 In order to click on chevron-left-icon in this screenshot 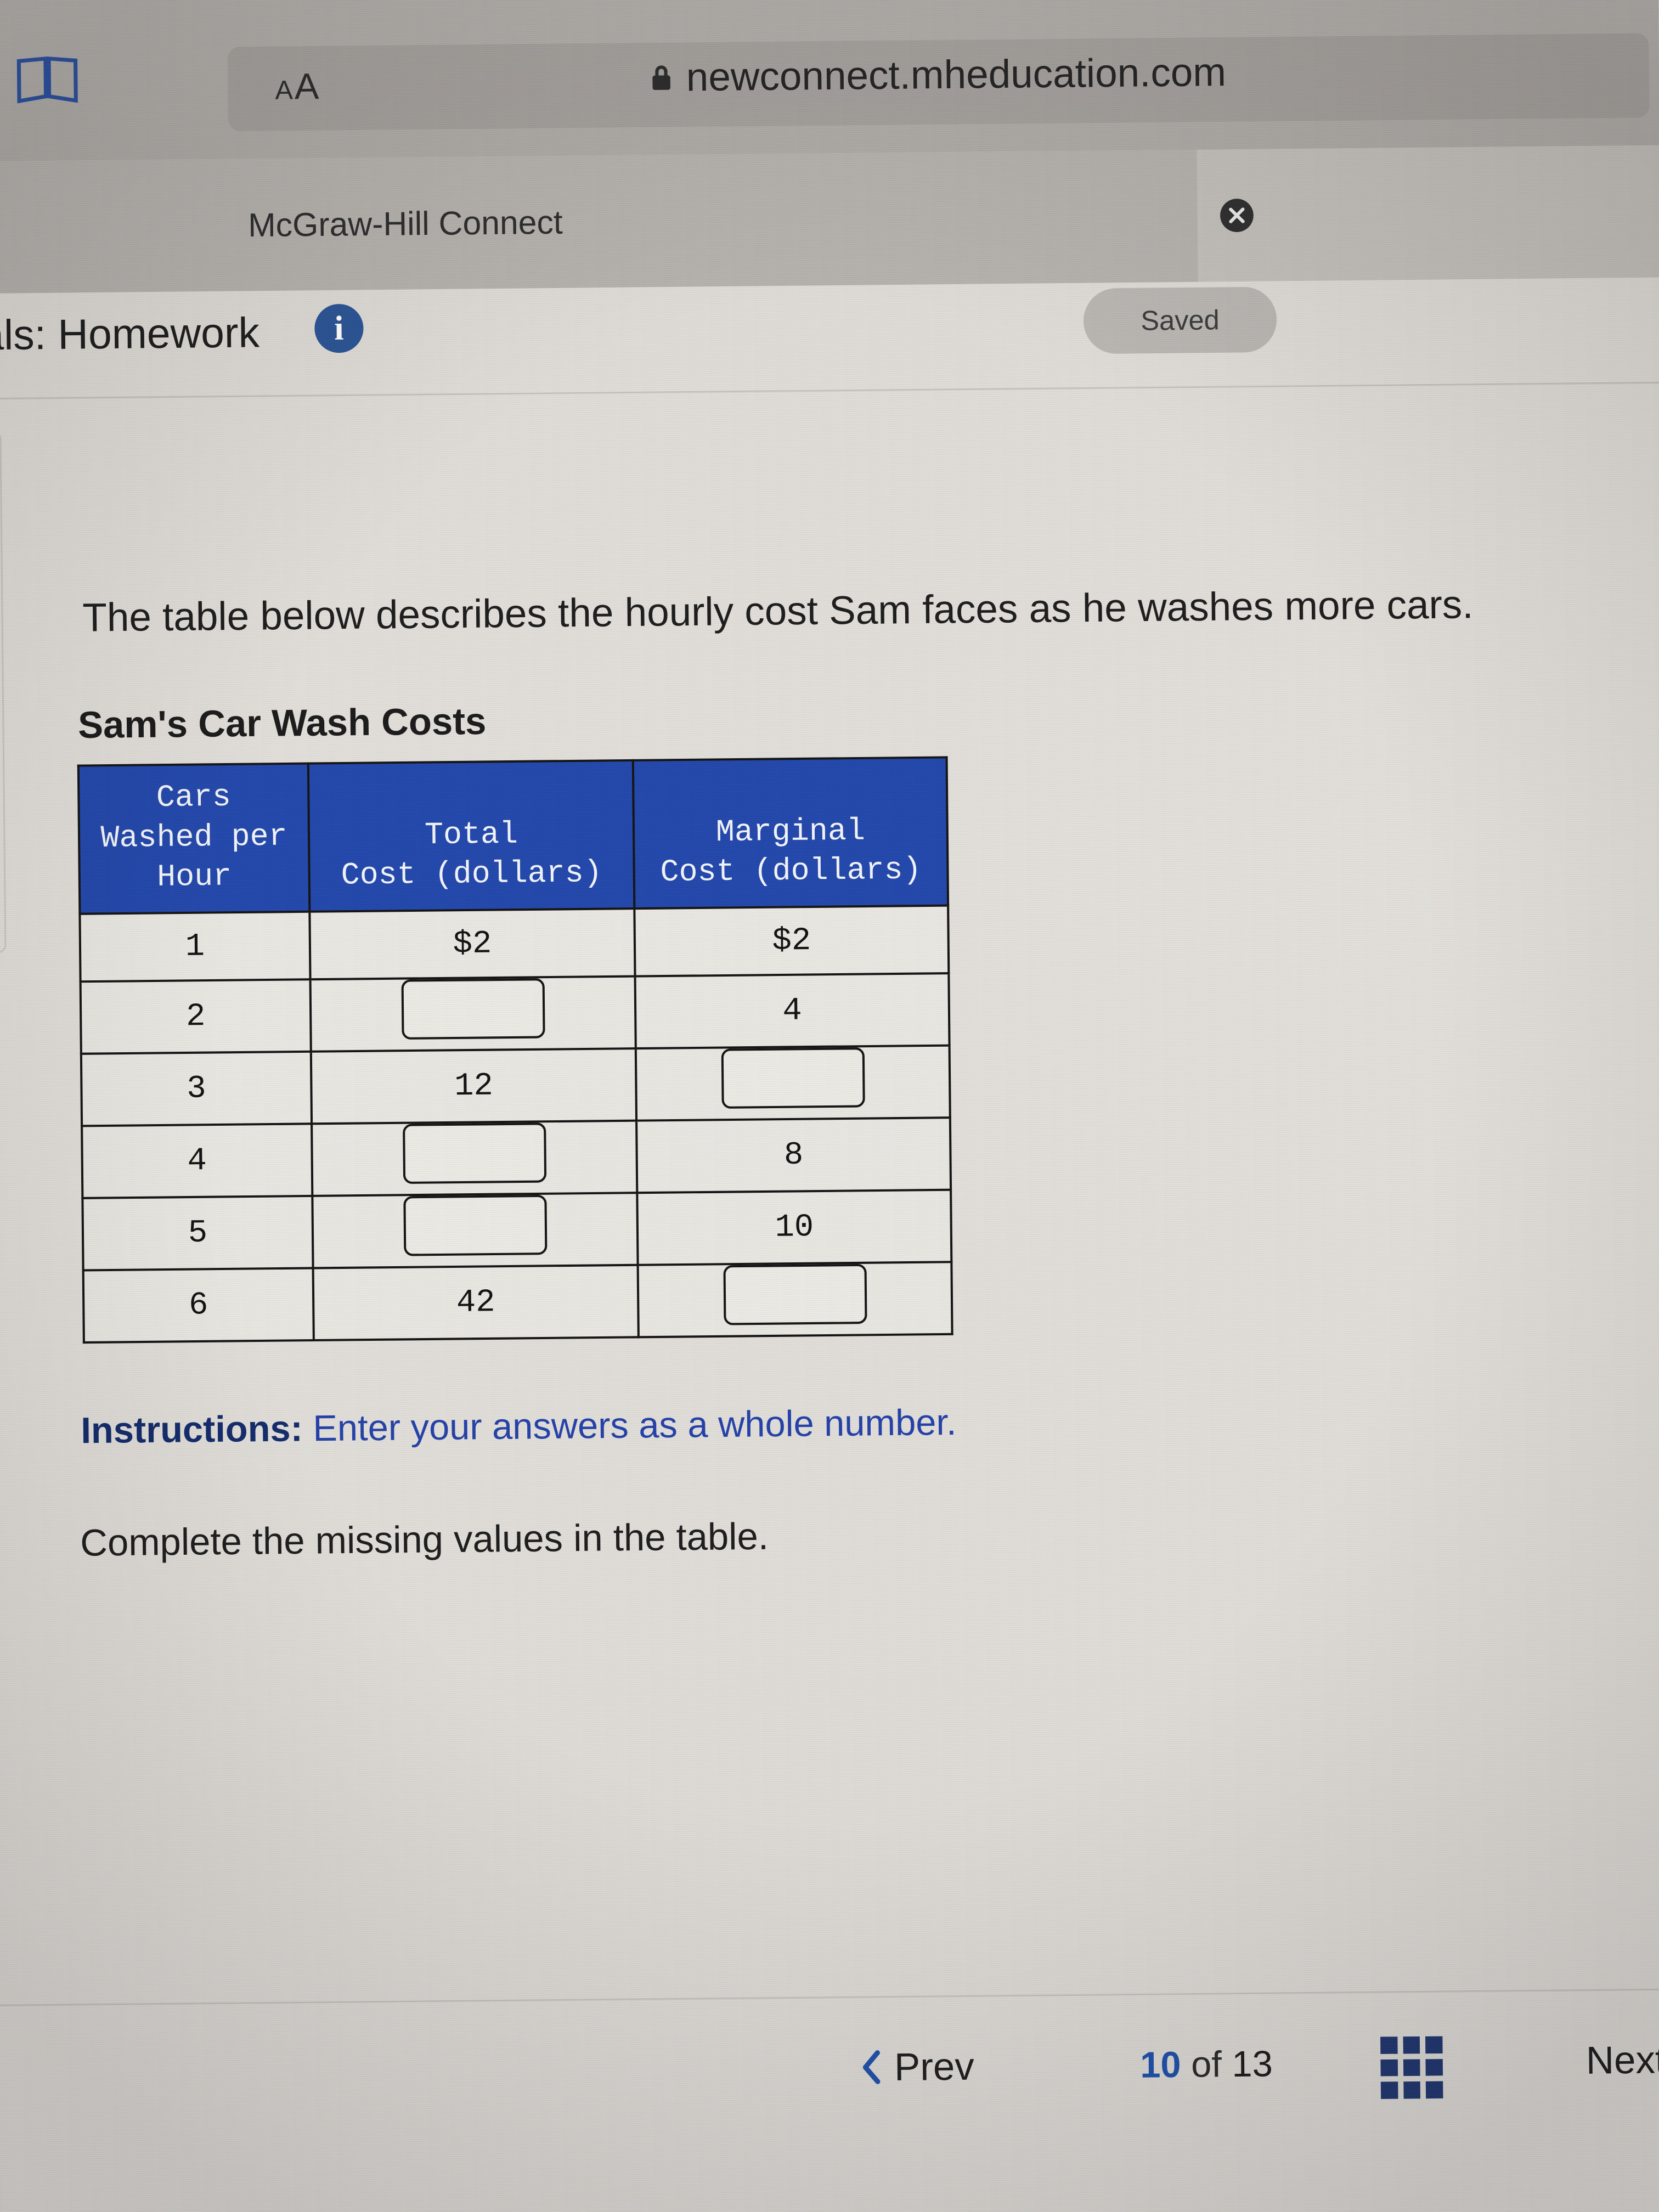, I will do `click(871, 2067)`.